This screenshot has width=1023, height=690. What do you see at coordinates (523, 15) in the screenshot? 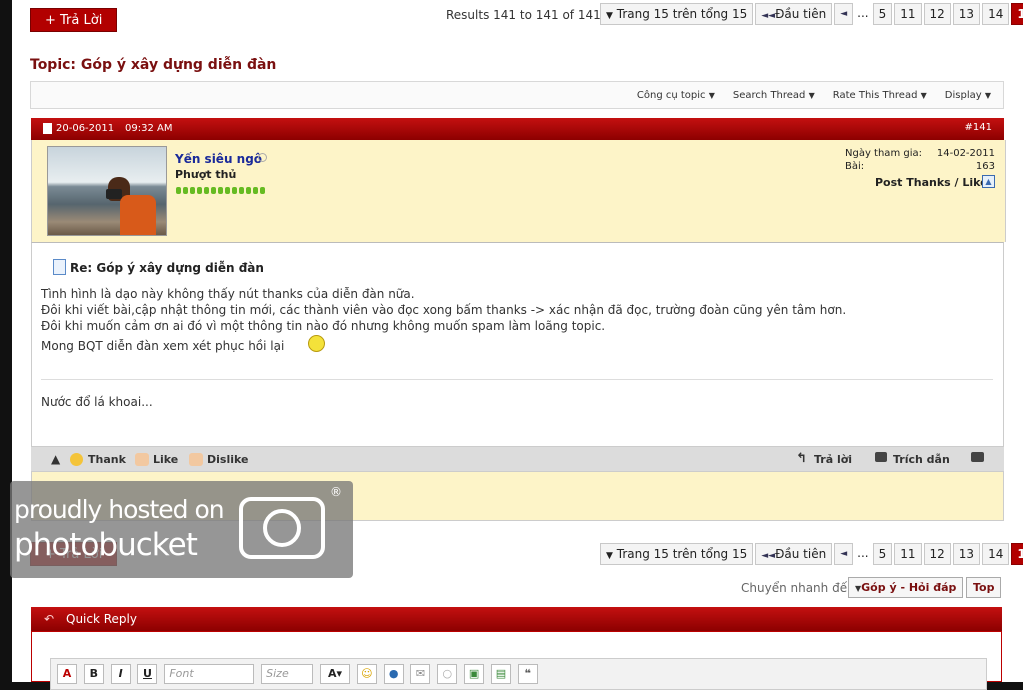
I see `results-count: Results 141 to 141 of 141` at bounding box center [523, 15].